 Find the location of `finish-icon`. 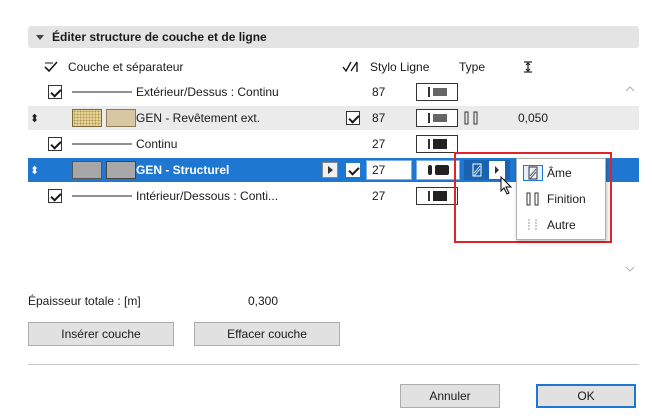

finish-icon is located at coordinates (533, 199).